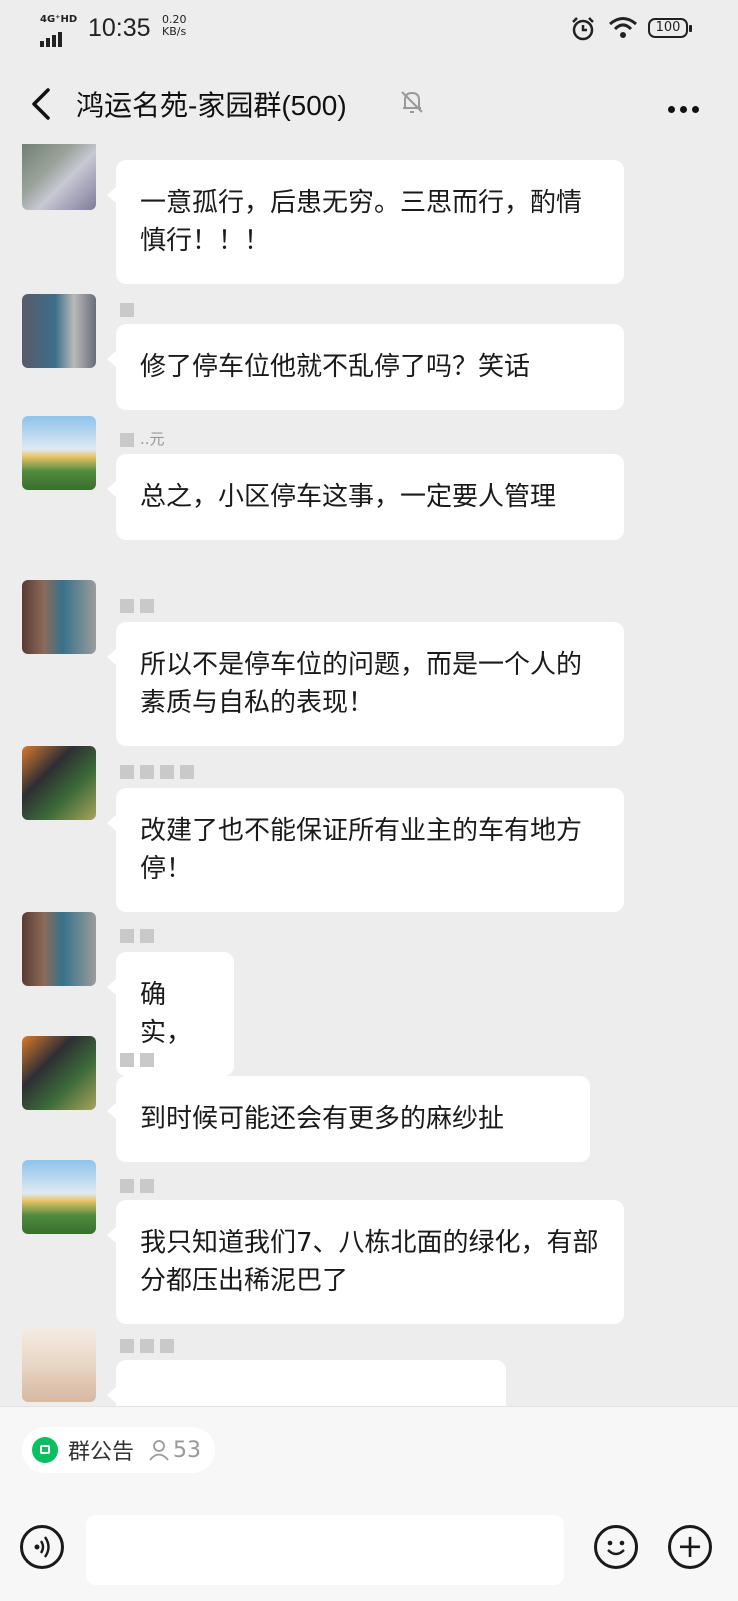 This screenshot has height=1601, width=738. What do you see at coordinates (42, 1547) in the screenshot?
I see `voice-icon` at bounding box center [42, 1547].